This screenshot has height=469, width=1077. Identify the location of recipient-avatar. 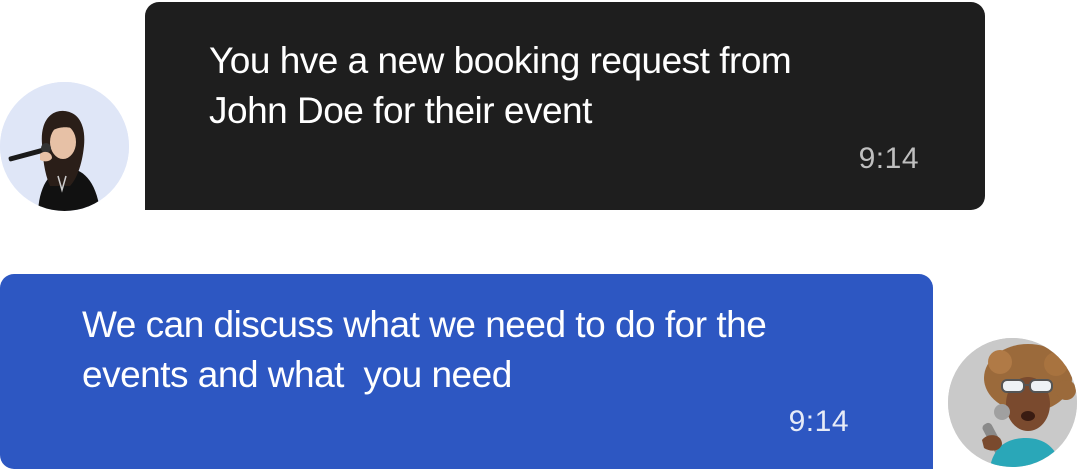
(1012, 402).